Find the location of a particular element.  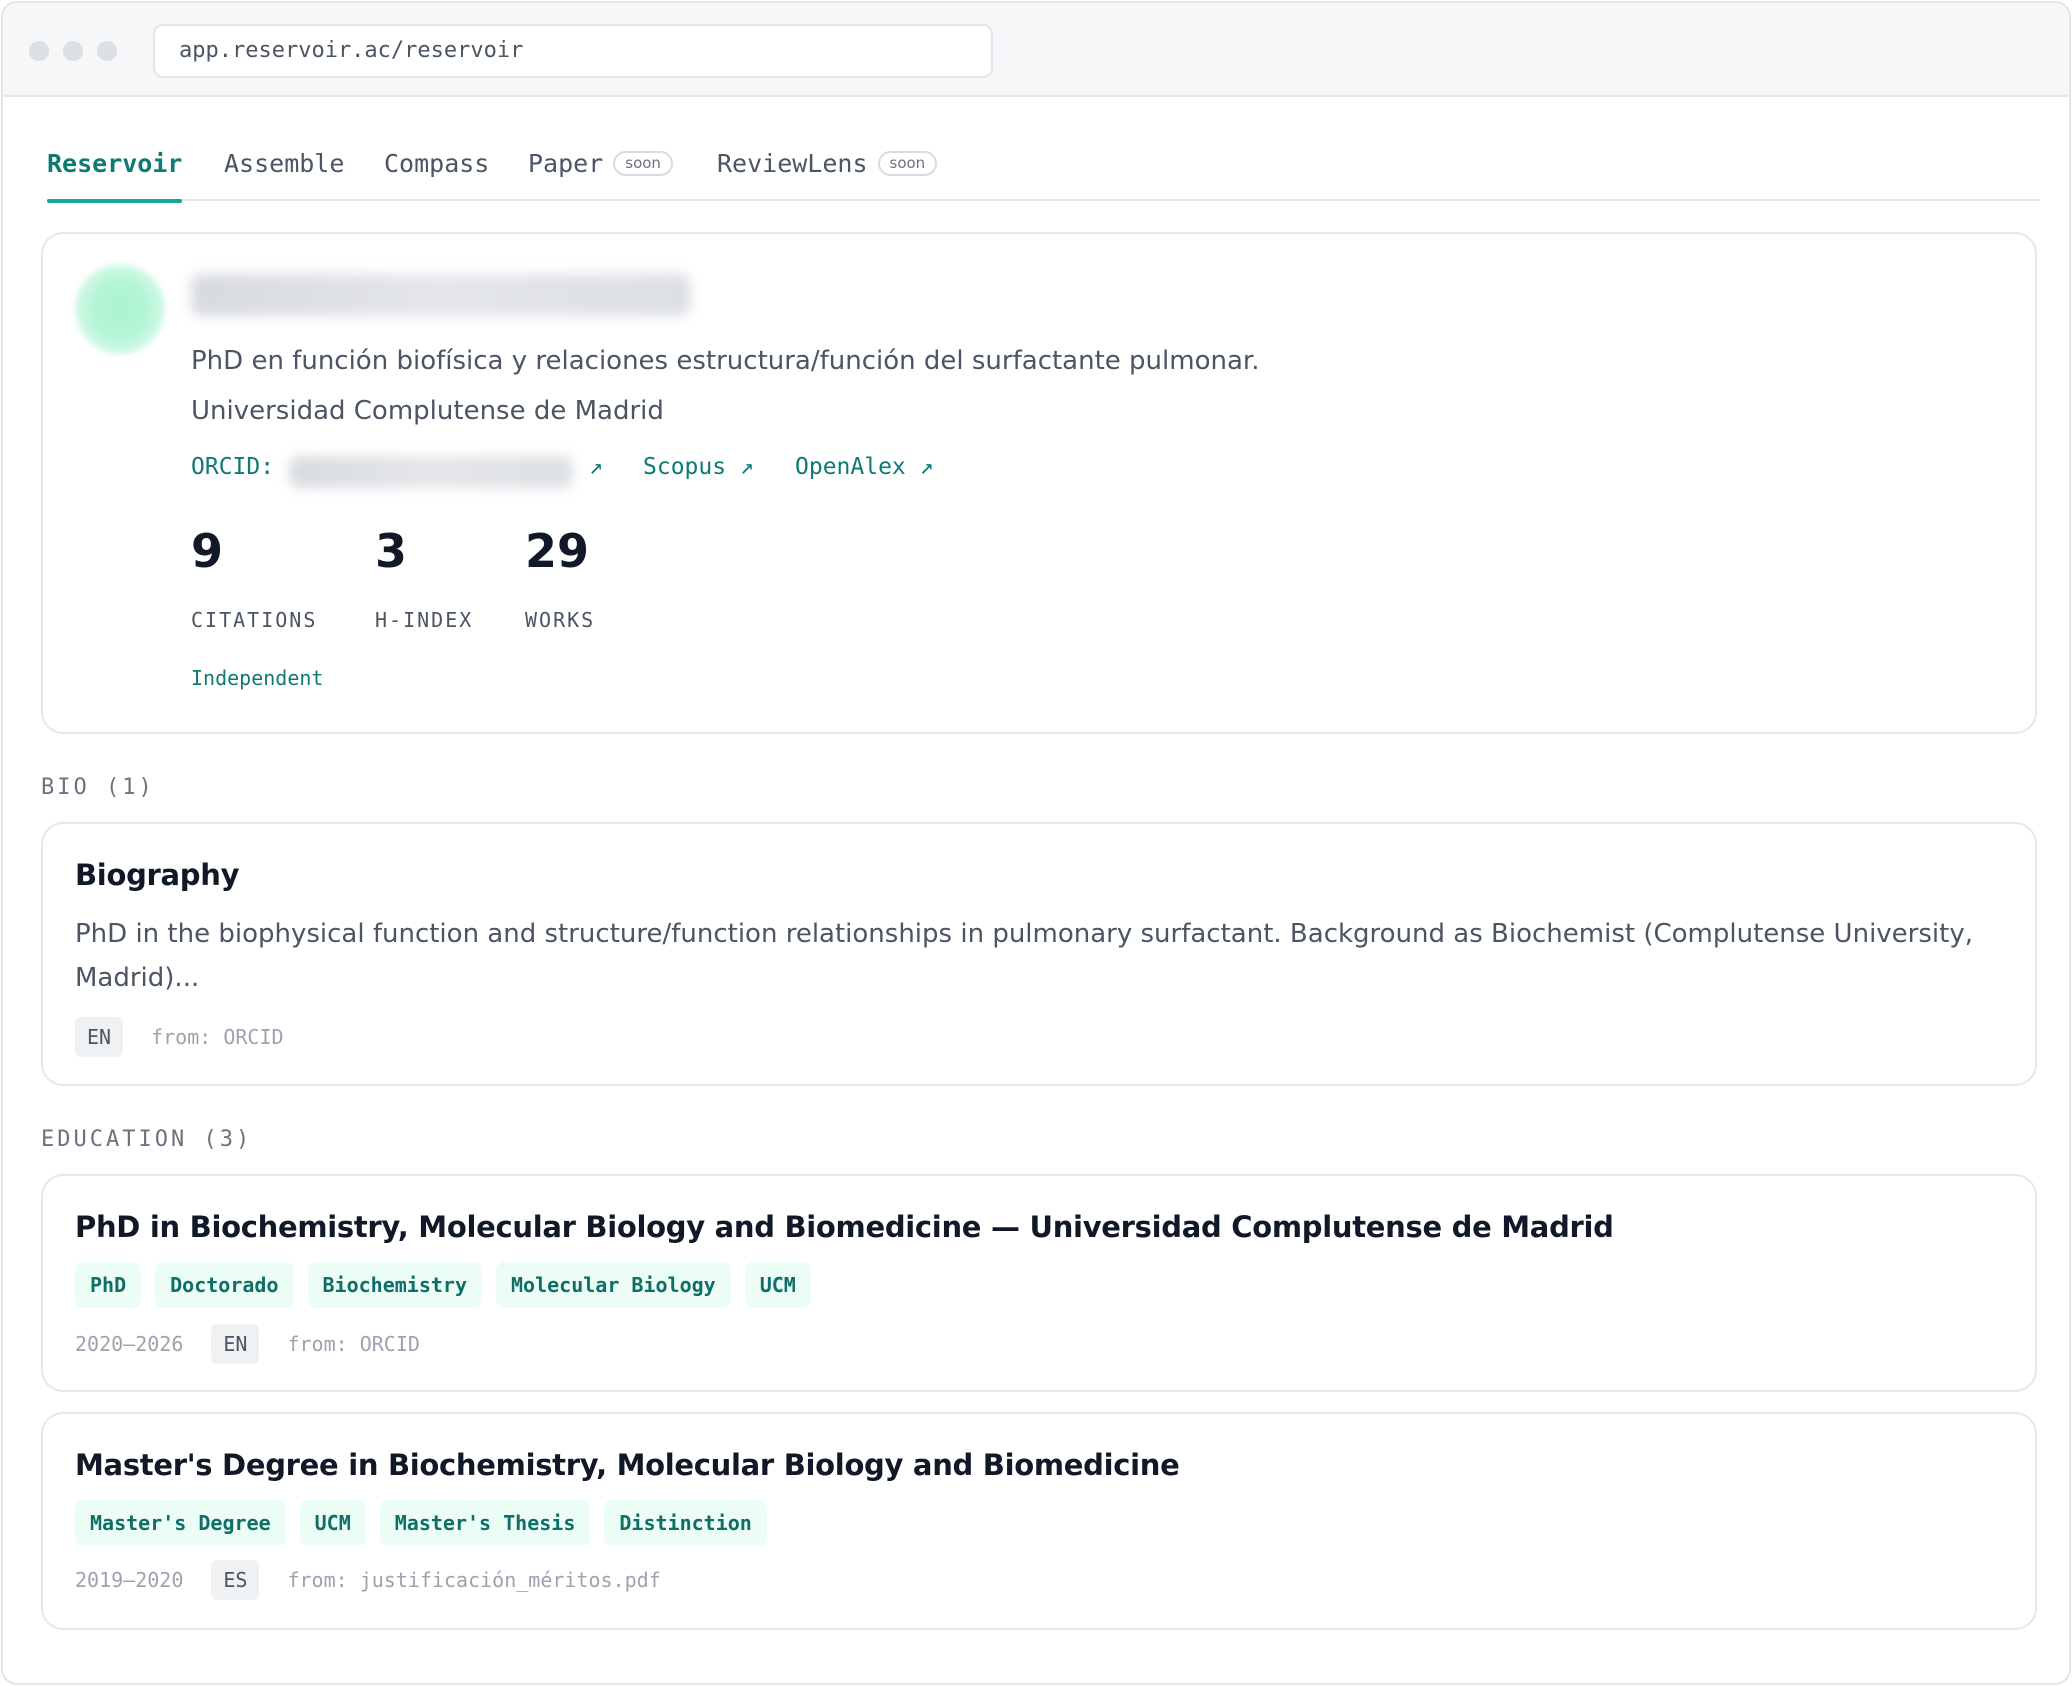

tag: Master's Degree is located at coordinates (180, 1523).